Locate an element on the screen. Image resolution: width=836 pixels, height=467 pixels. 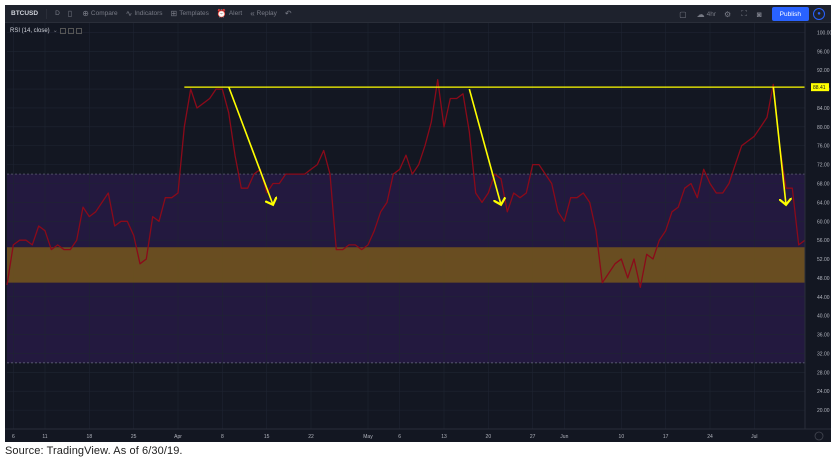
close-icon is located at coordinates (78, 30).